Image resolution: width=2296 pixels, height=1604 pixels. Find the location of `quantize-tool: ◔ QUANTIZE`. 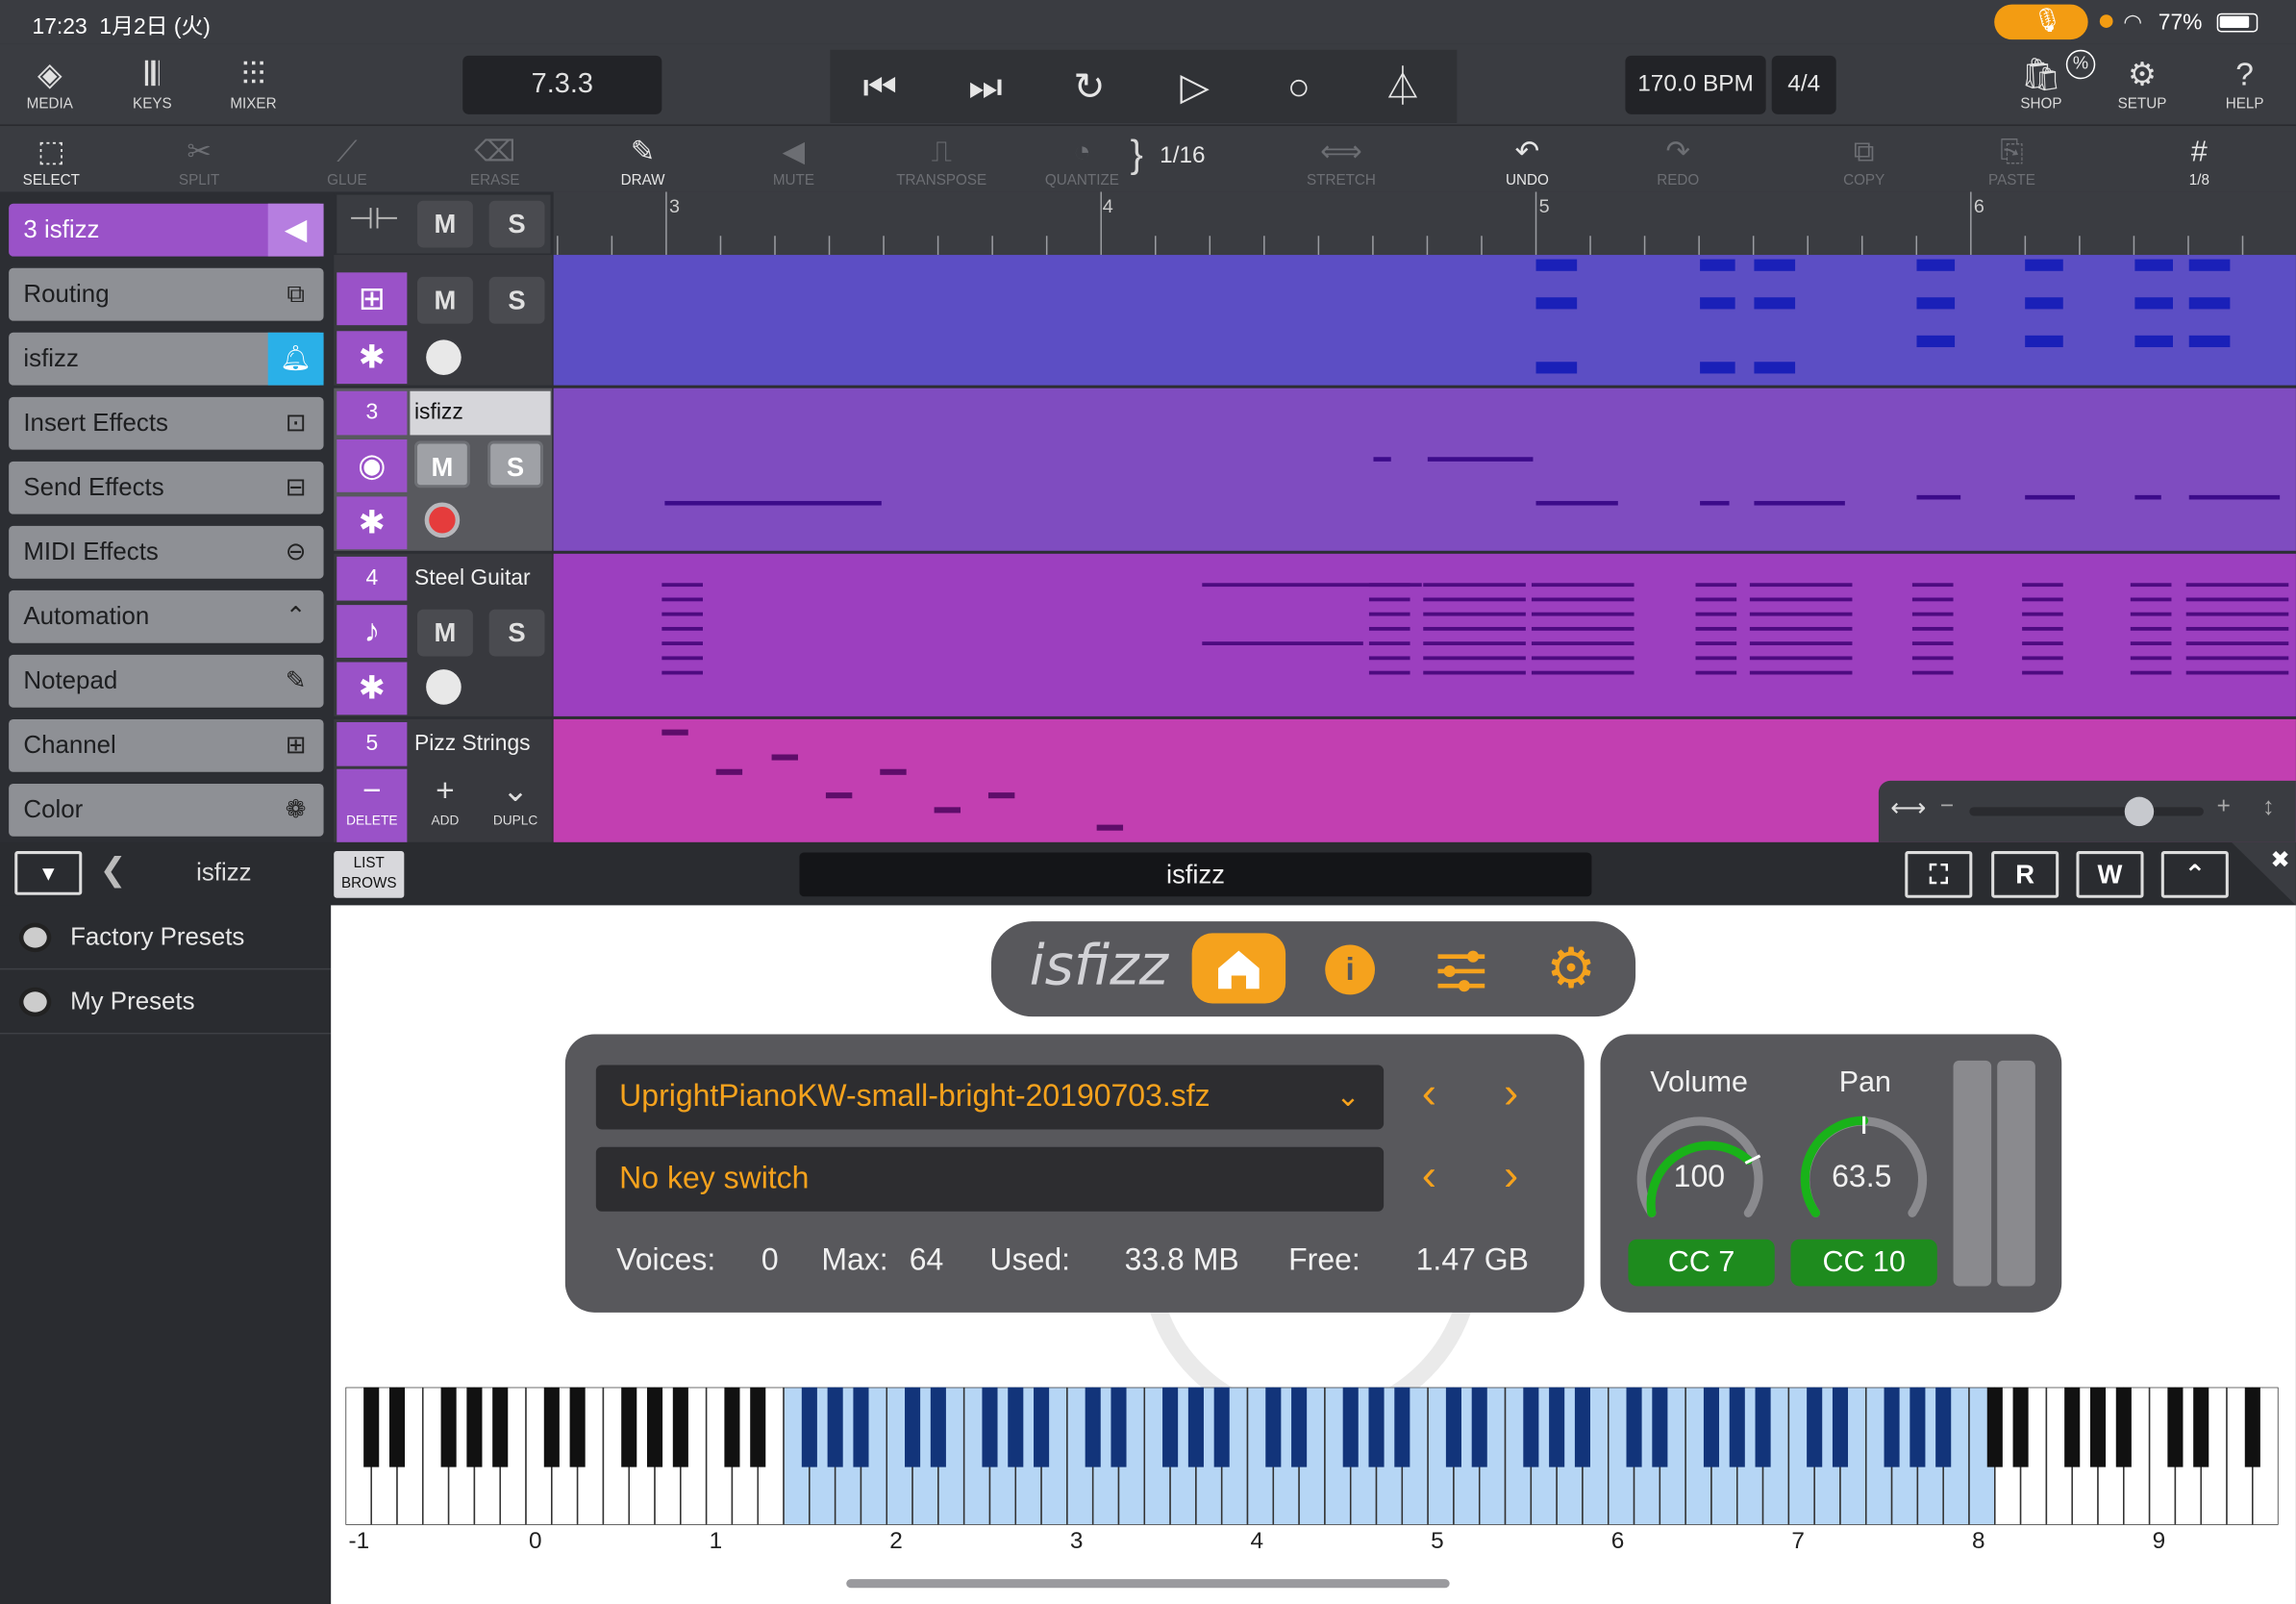

quantize-tool: ◔ QUANTIZE is located at coordinates (1082, 160).